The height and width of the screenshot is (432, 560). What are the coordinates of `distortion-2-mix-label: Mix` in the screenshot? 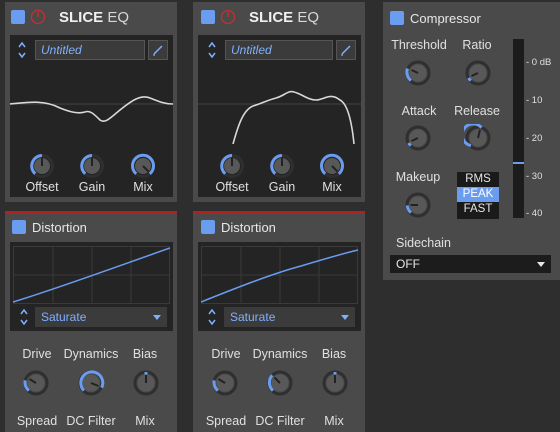 It's located at (334, 421).